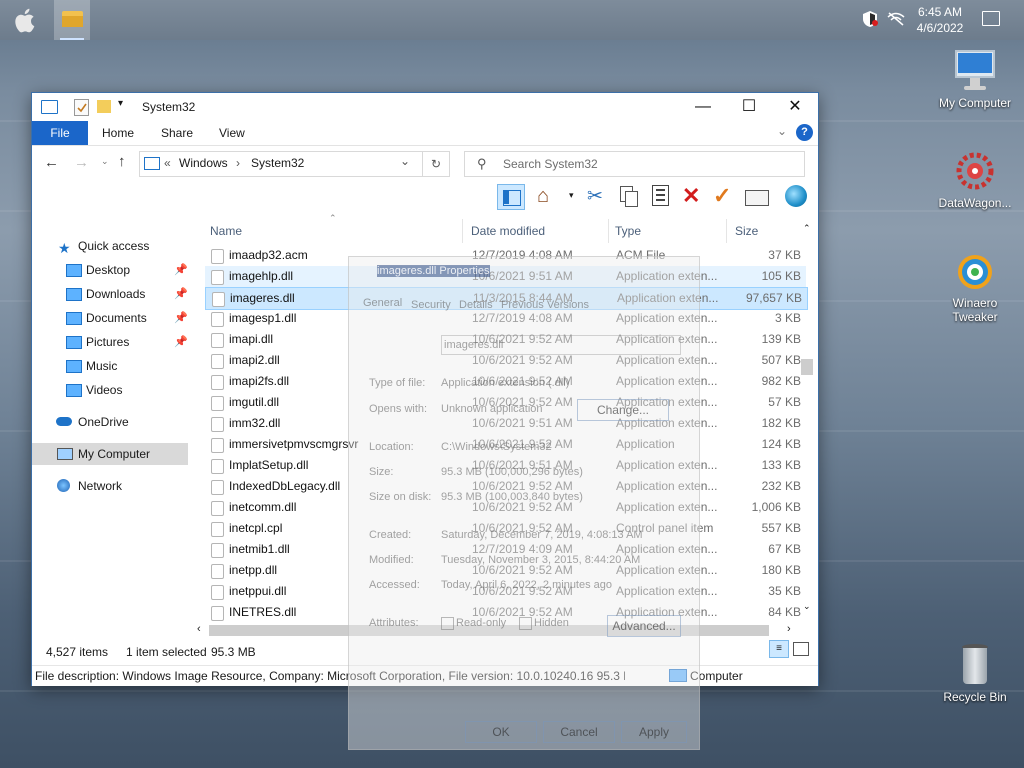 The width and height of the screenshot is (1024, 768). I want to click on dialog-field-label: Opens with:, so click(398, 409).